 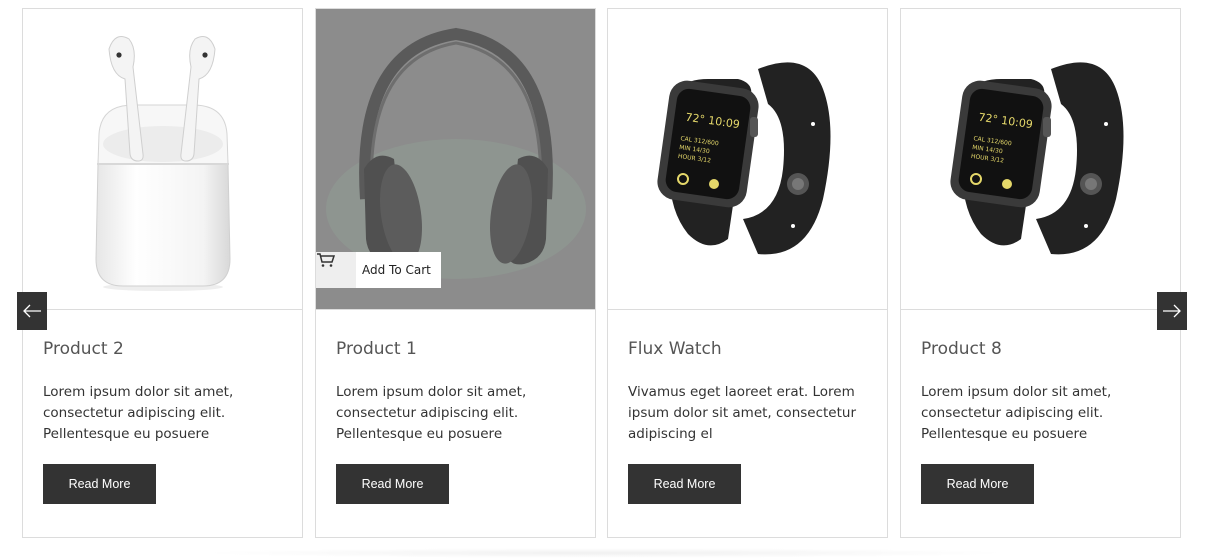 I want to click on arrow-right-icon, so click(x=1172, y=311).